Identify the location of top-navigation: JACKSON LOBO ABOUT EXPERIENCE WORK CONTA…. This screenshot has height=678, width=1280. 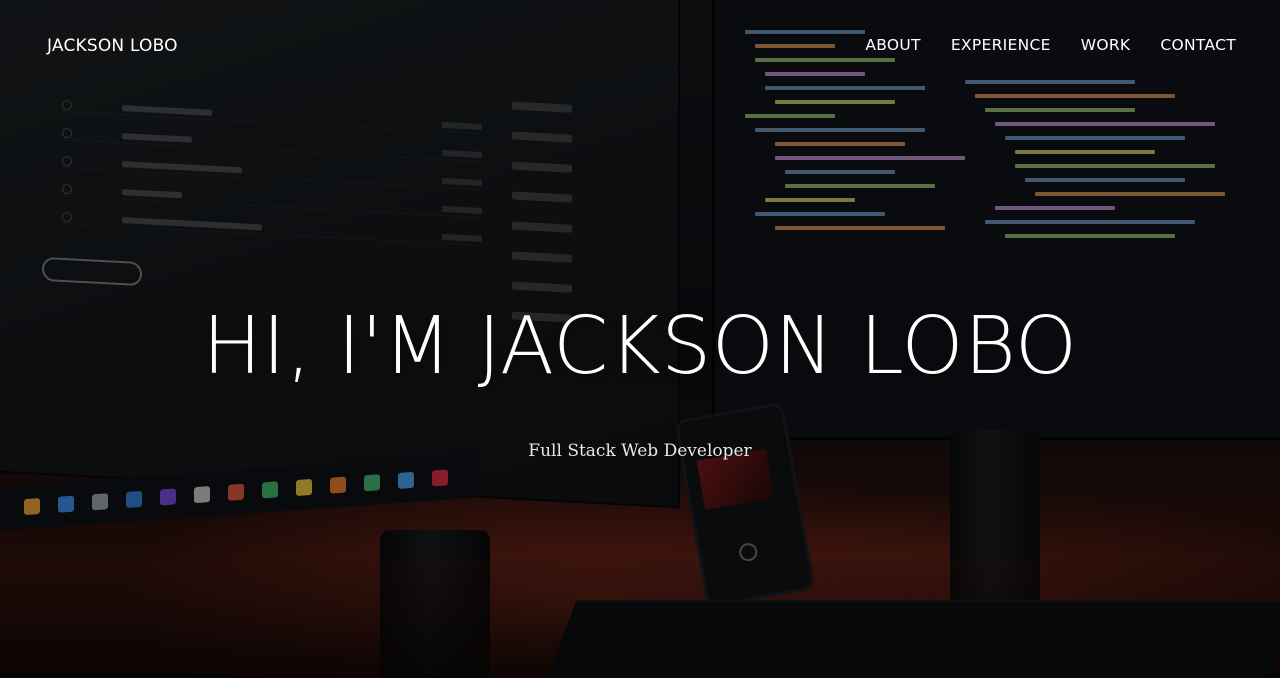
(640, 46).